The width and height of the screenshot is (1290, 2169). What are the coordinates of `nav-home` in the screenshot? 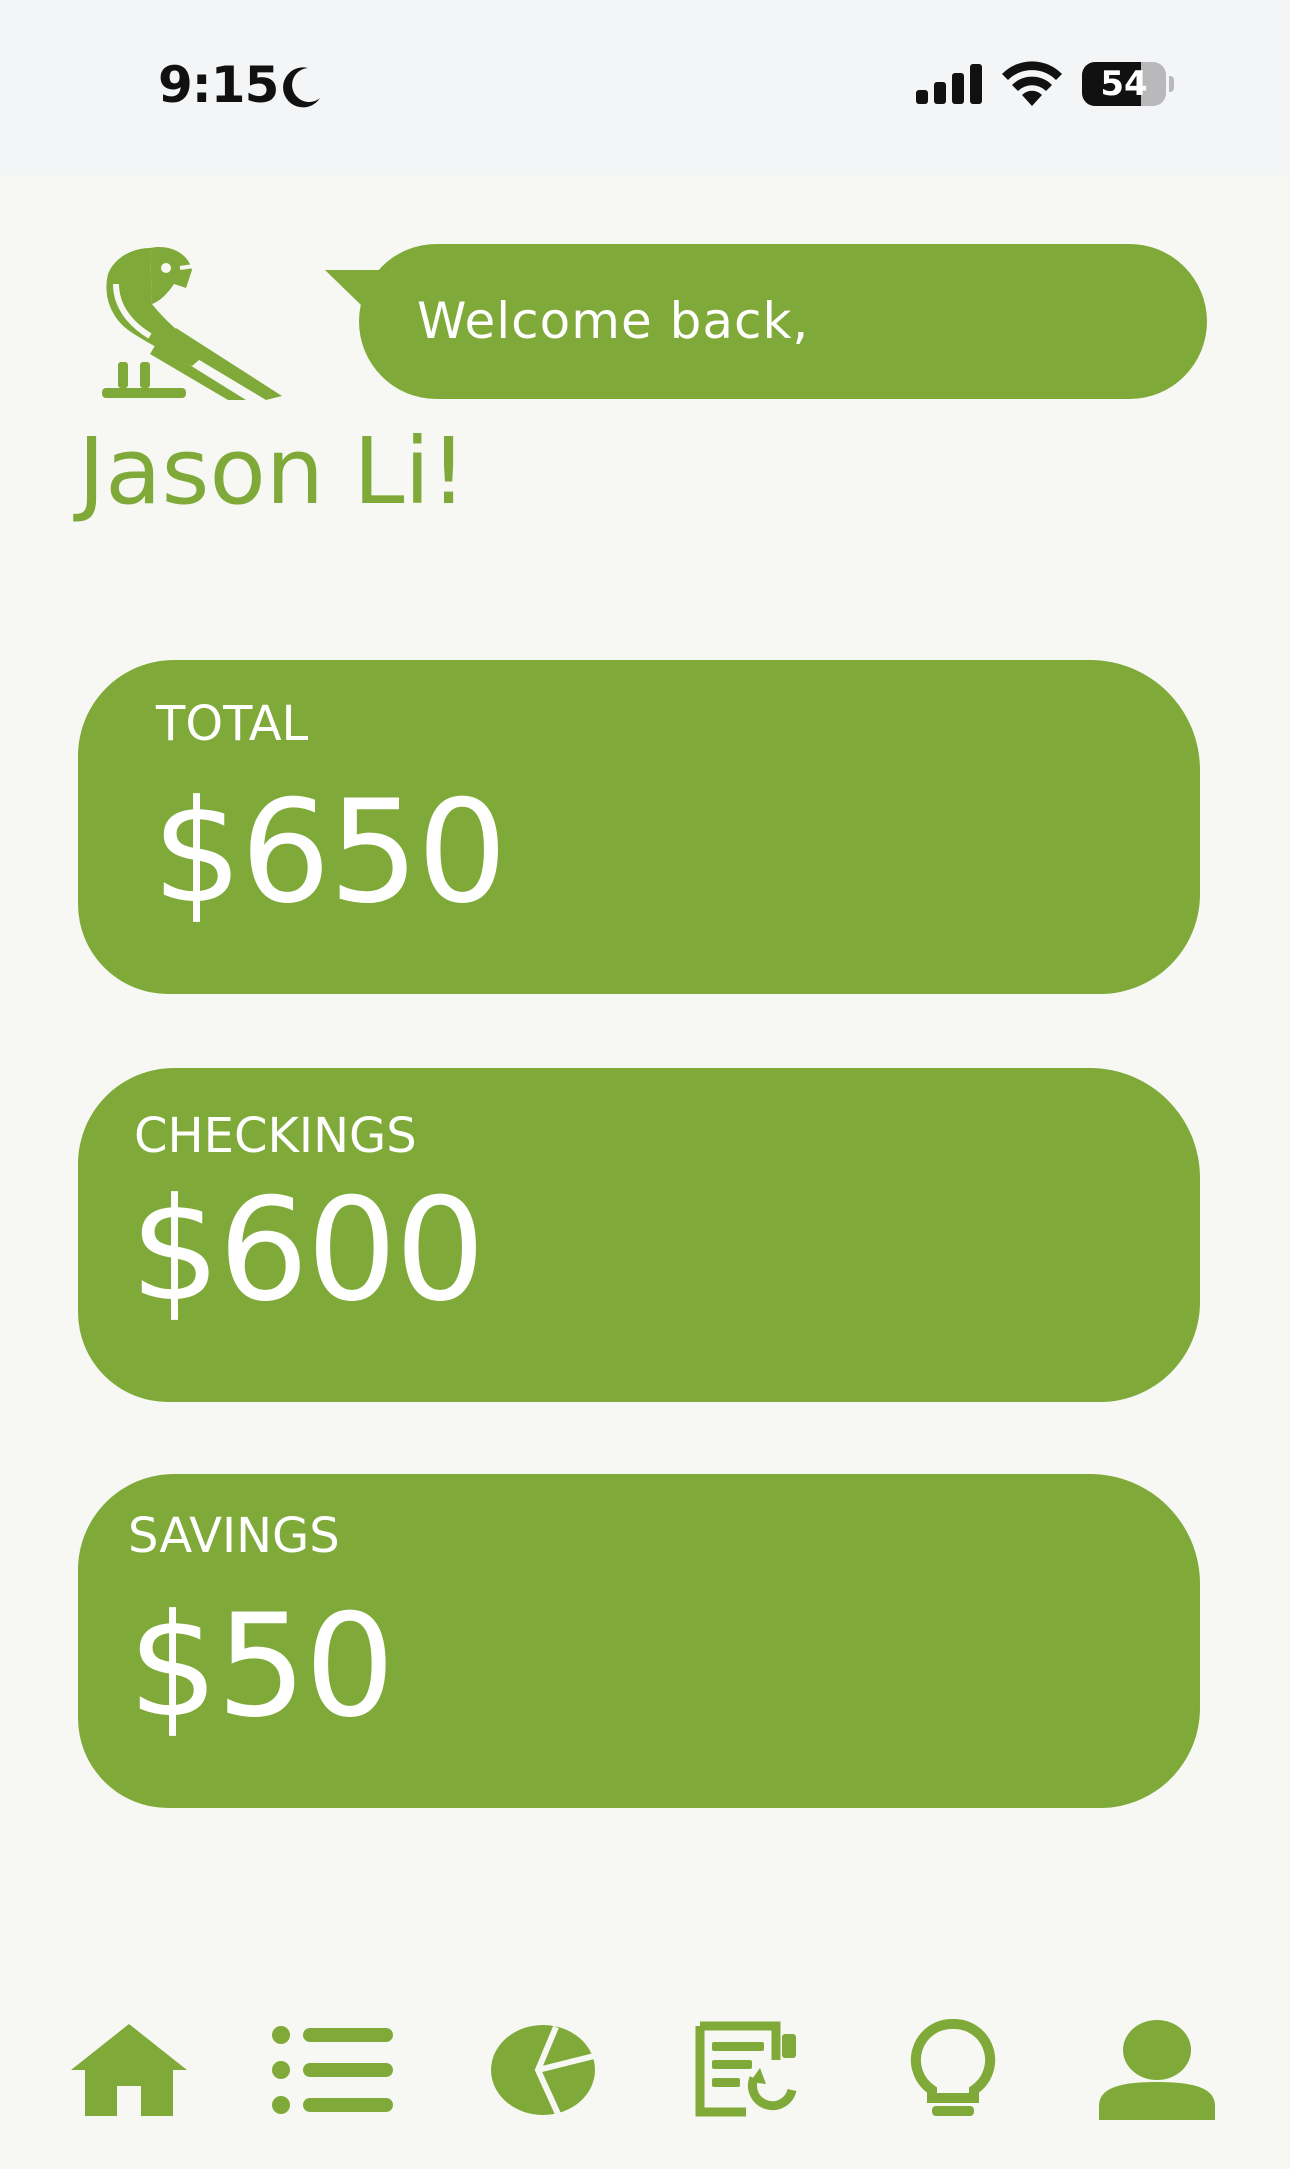 It's located at (129, 2070).